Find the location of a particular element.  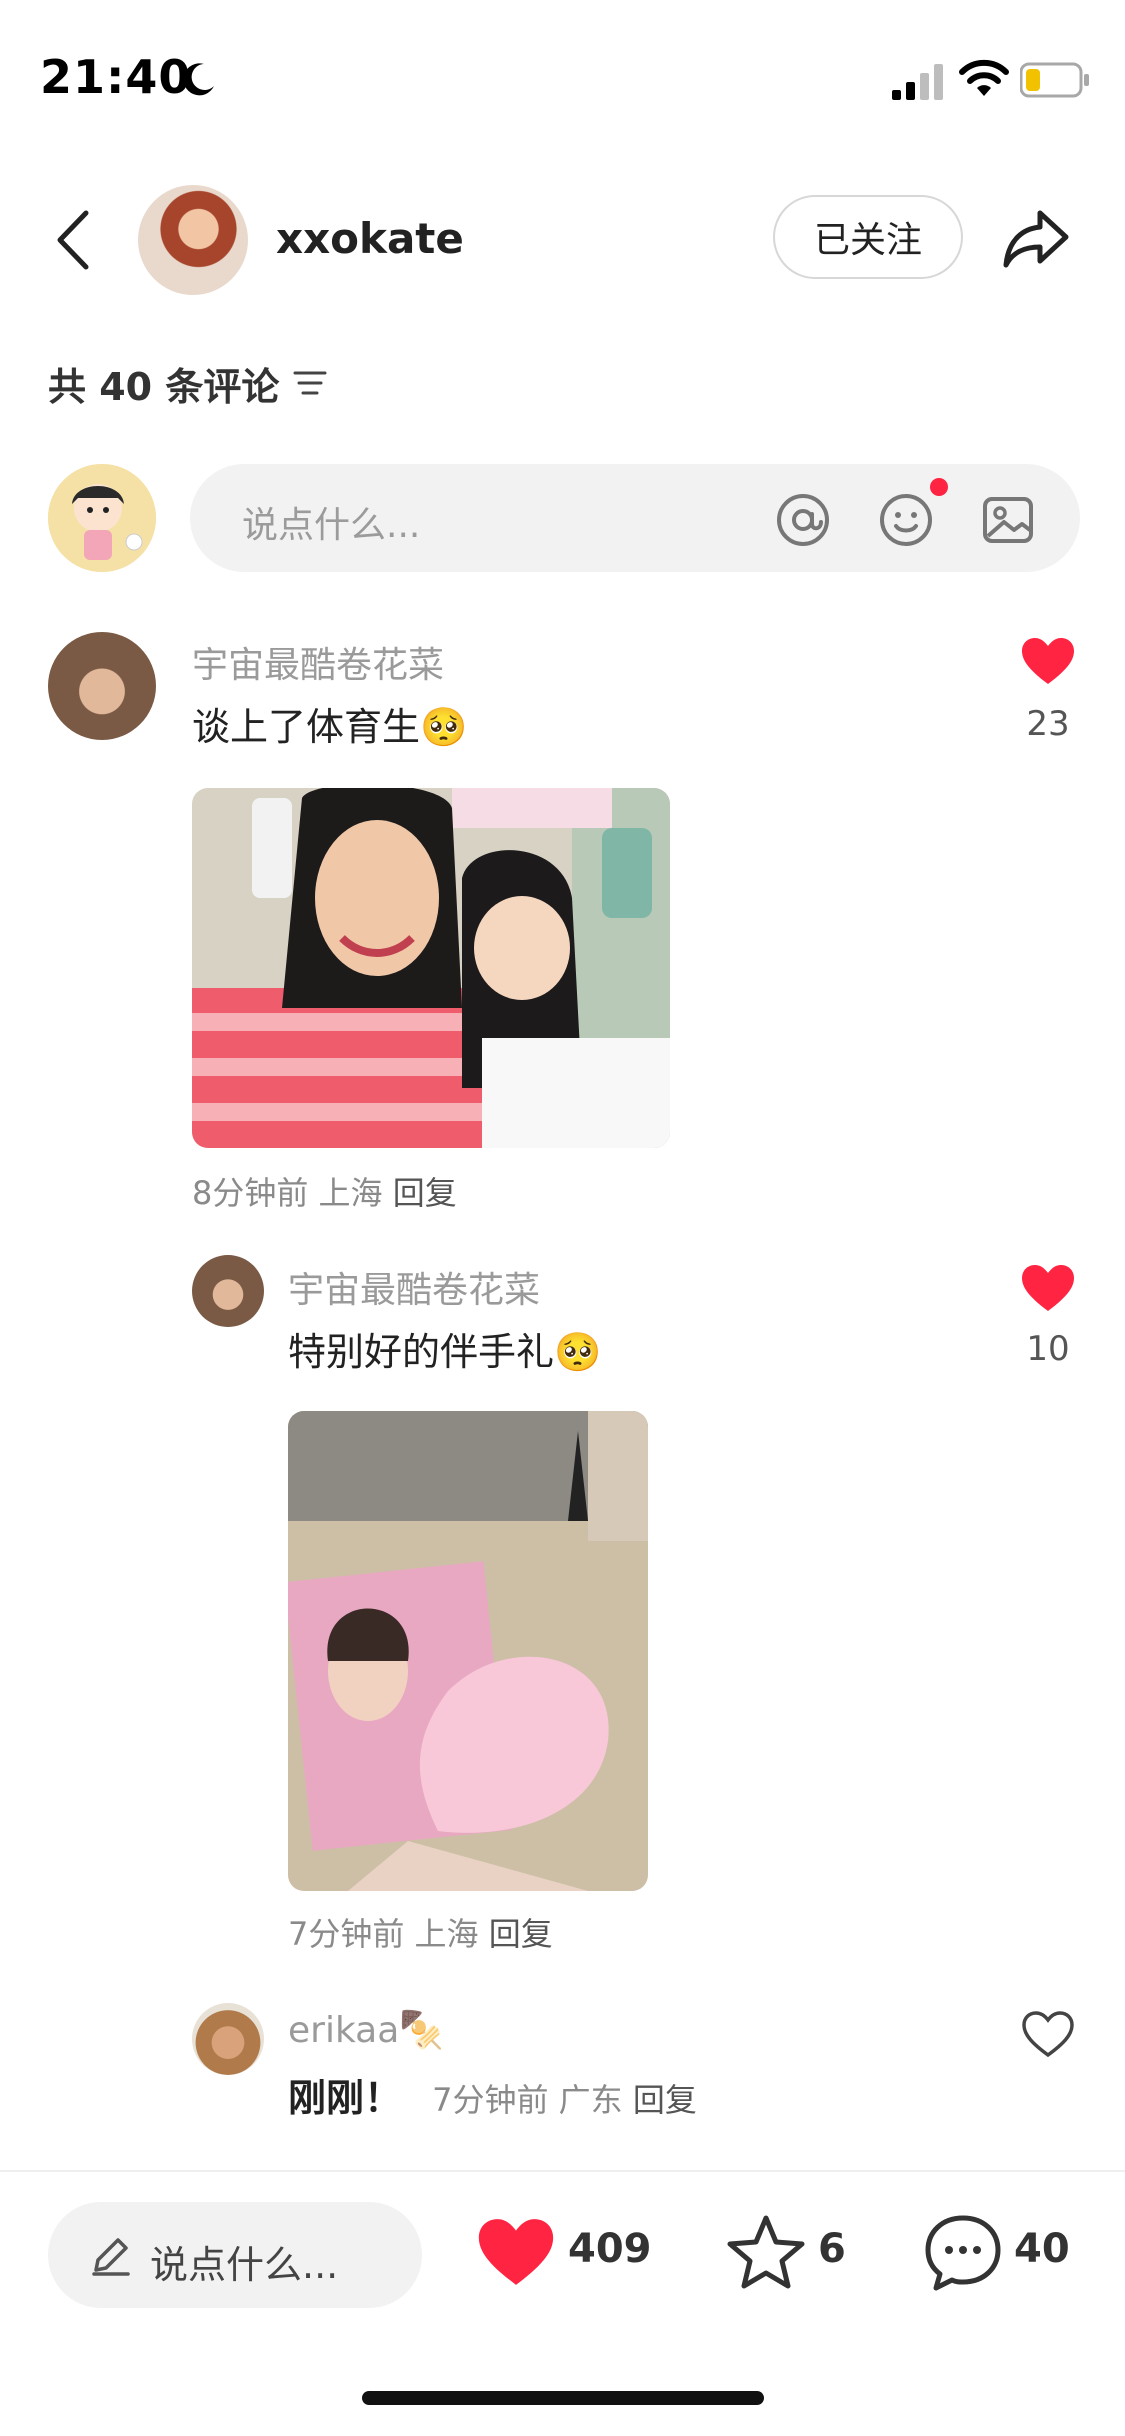

sort-filter-icon is located at coordinates (311, 383).